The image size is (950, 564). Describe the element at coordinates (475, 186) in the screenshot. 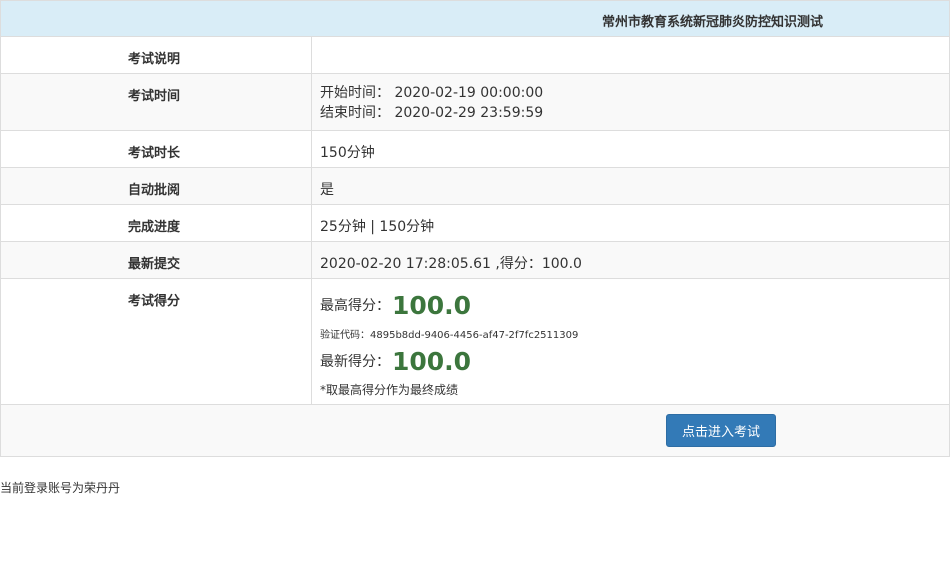

I see `row-auto-grading: 自动批阅 是` at that location.